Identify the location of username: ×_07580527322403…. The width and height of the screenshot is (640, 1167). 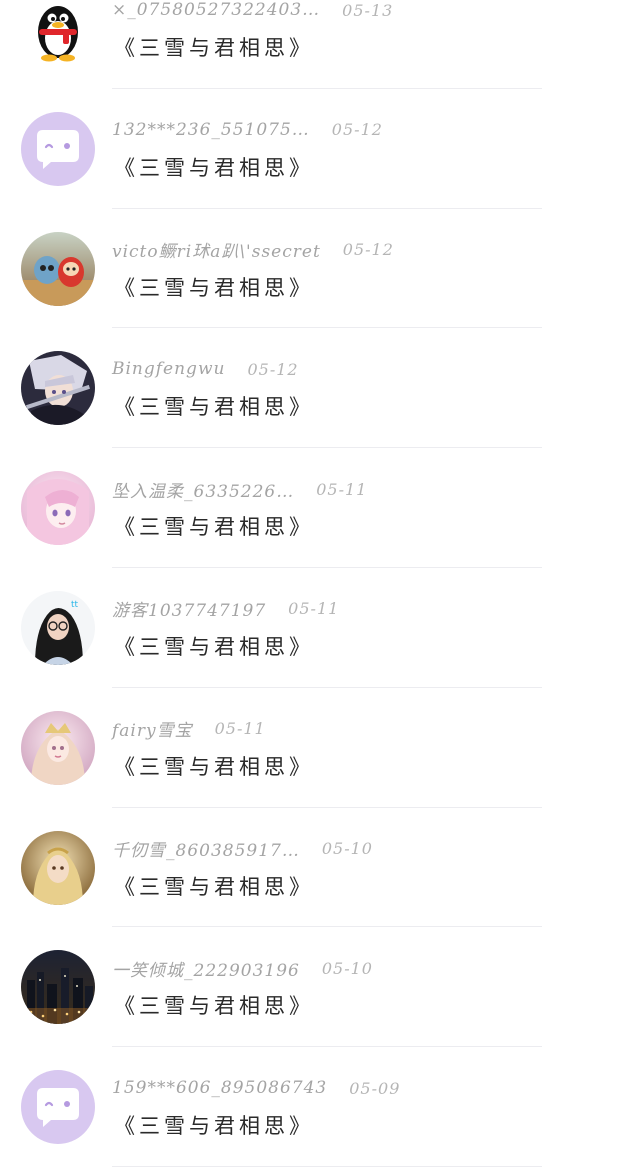
(216, 10).